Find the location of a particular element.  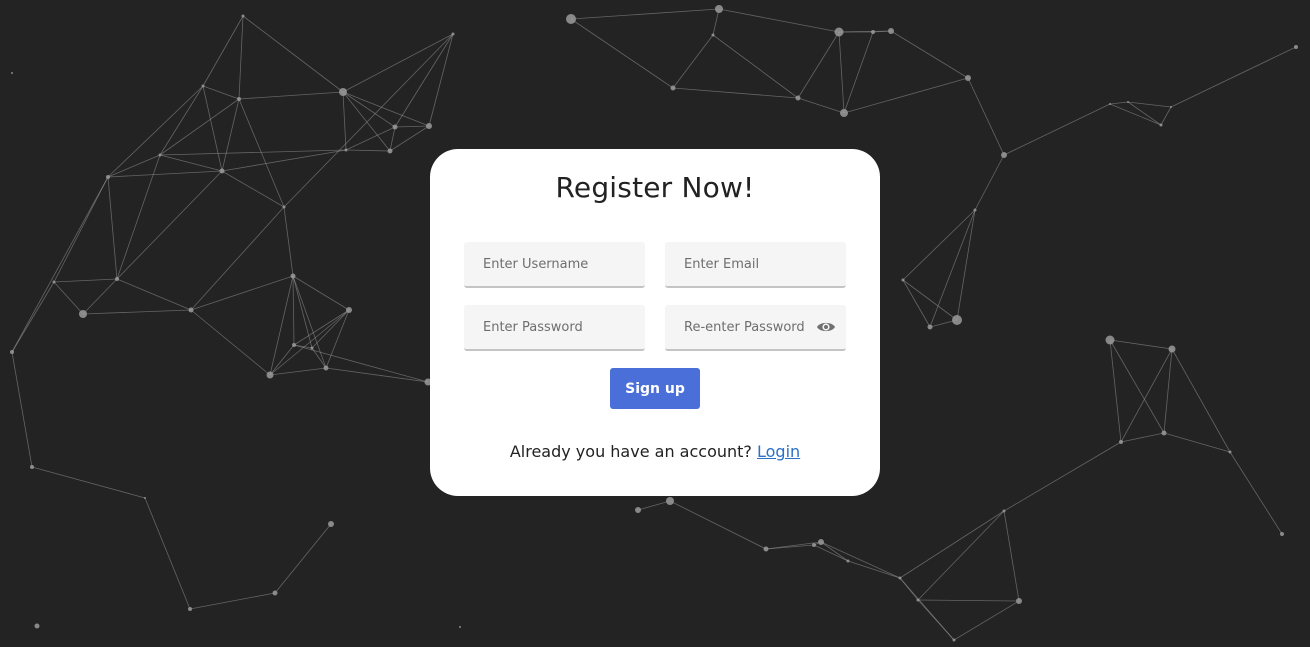

email-field-wrapper is located at coordinates (755, 265).